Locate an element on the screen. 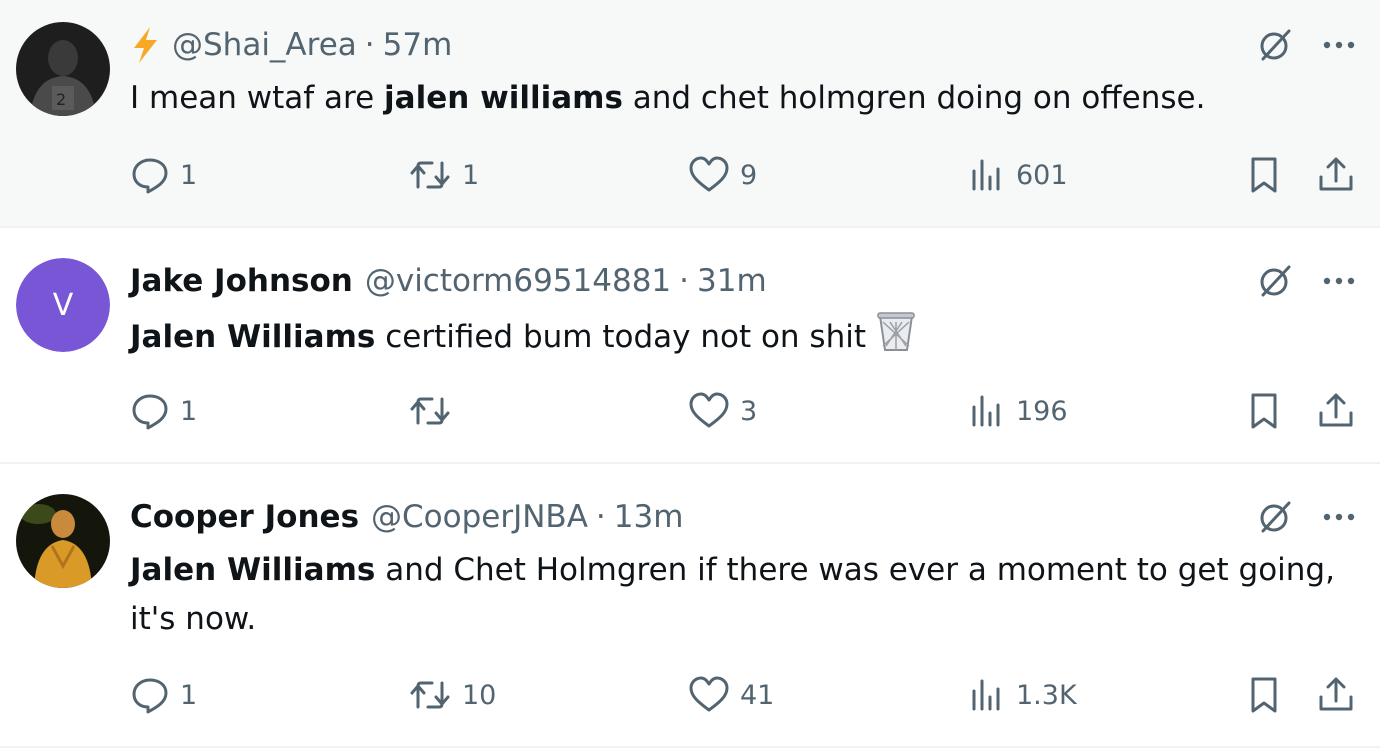 The height and width of the screenshot is (754, 1380). avatar-image: 2 is located at coordinates (63, 69).